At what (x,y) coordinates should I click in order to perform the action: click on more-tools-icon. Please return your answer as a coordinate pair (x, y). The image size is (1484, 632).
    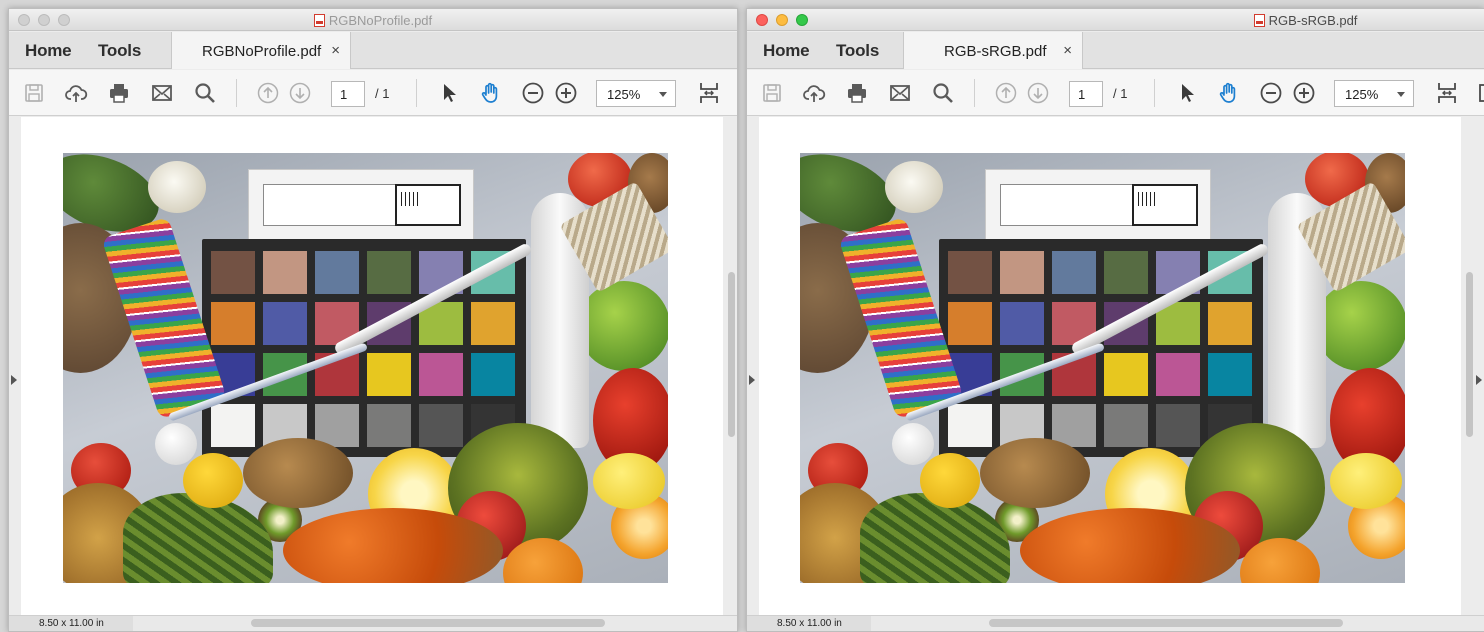
    Looking at the image, I should click on (1480, 93).